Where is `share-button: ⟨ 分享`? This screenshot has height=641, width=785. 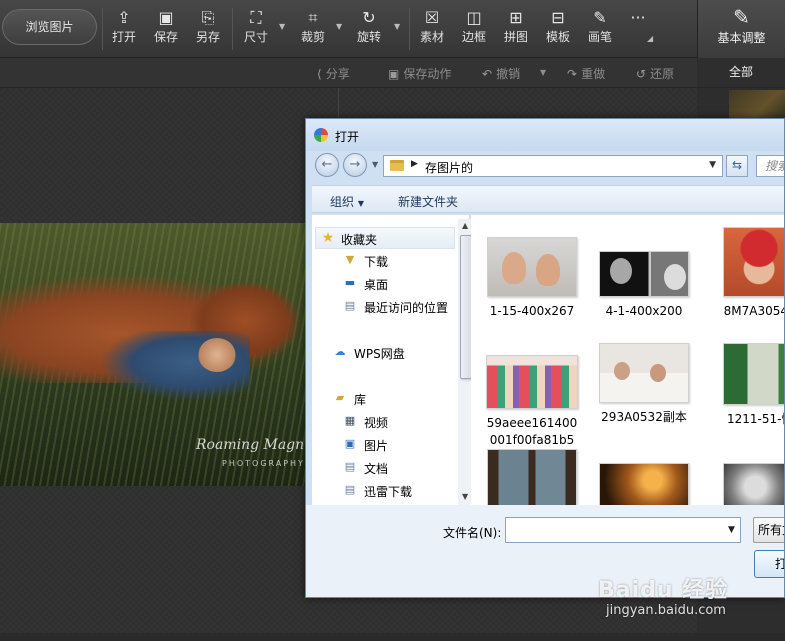
share-button: ⟨ 分享 is located at coordinates (333, 73).